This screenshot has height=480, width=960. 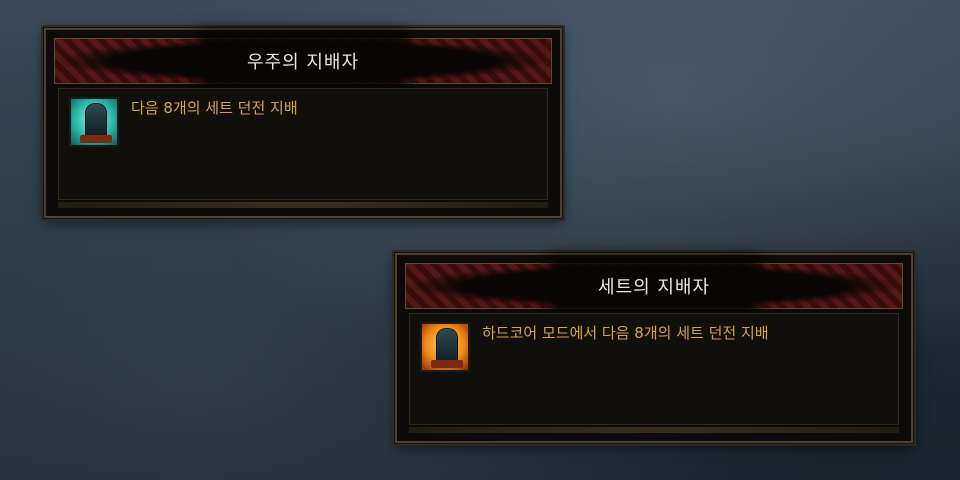 What do you see at coordinates (654, 369) in the screenshot?
I see `achievement-content: 하드코어 모드에서 다음 8개의 세트 던전 지배` at bounding box center [654, 369].